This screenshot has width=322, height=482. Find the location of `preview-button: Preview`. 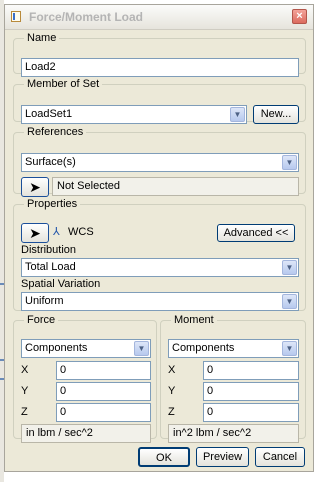

preview-button: Preview is located at coordinates (222, 457).